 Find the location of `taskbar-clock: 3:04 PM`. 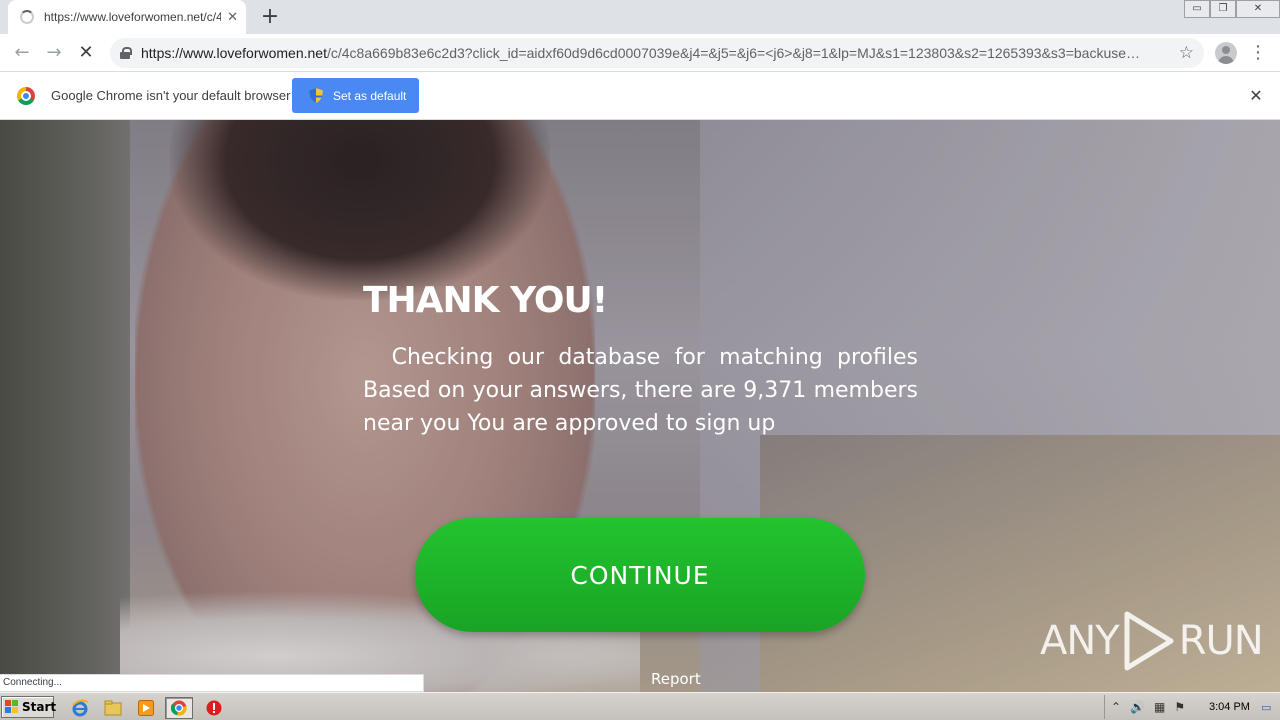

taskbar-clock: 3:04 PM is located at coordinates (1229, 707).